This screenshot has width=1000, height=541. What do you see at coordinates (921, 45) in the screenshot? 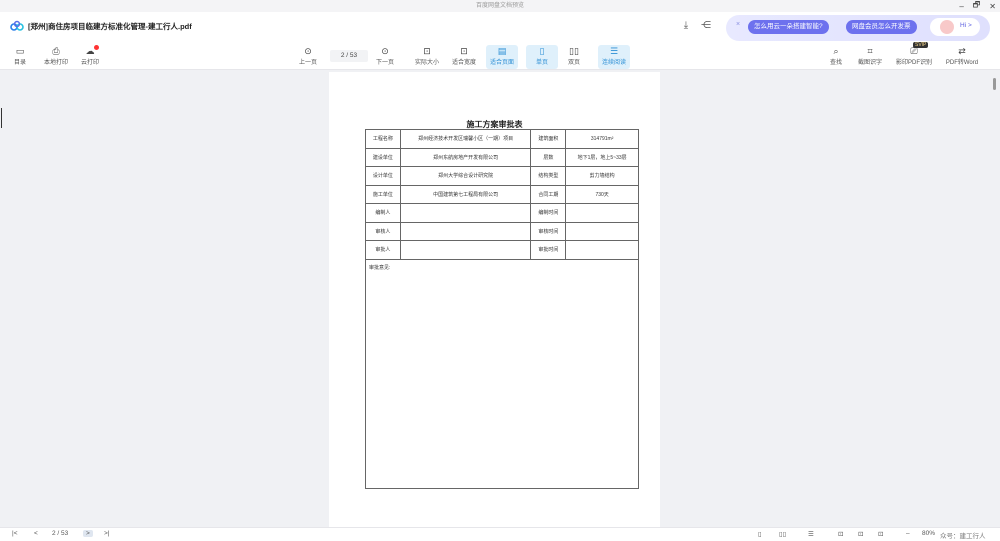
I see `svip-badge: SVIP` at bounding box center [921, 45].